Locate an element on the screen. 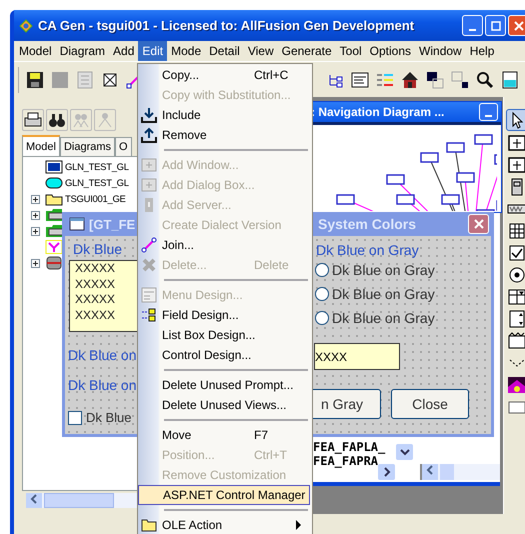  dialog-title: [GT_FE is located at coordinates (112, 224).